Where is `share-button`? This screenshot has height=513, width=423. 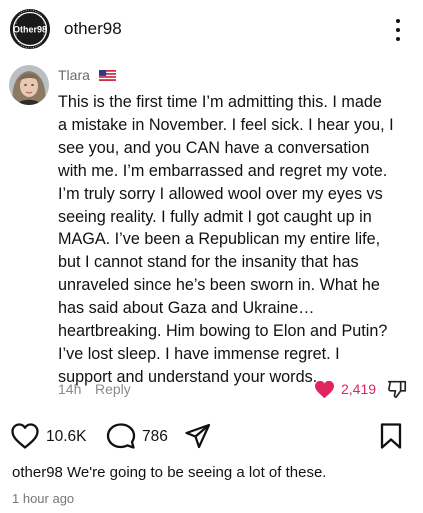 share-button is located at coordinates (198, 438).